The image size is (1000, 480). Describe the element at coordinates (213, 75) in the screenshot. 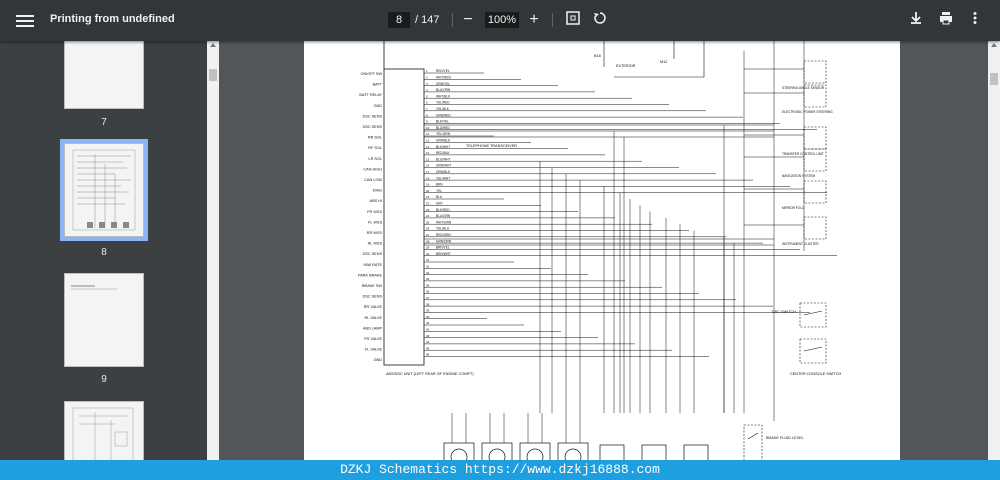

I see `sidebar-scroll-thumb` at that location.